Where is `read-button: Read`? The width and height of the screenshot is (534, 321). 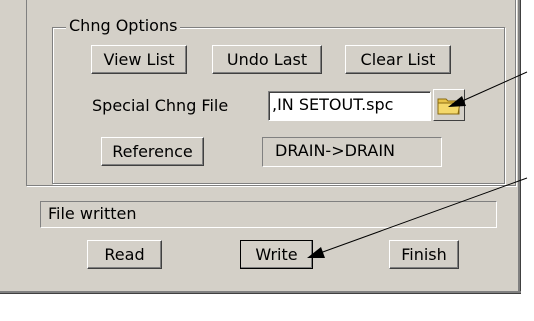 read-button: Read is located at coordinates (124, 254).